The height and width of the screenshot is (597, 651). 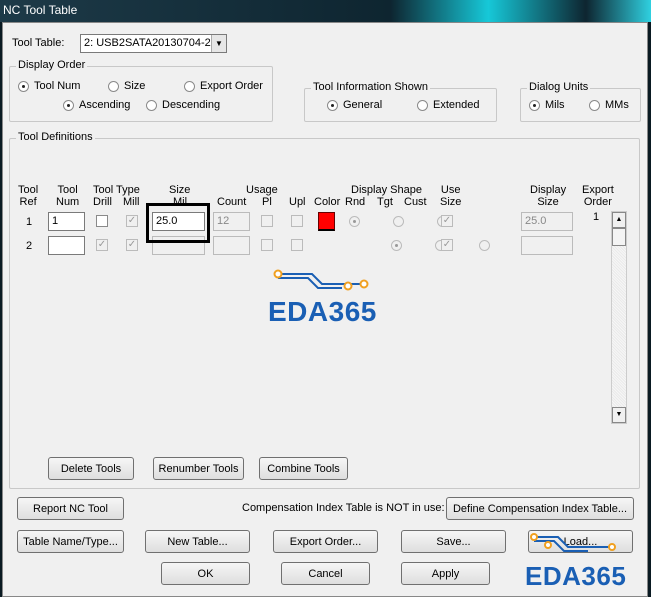 What do you see at coordinates (180, 190) in the screenshot?
I see `hdr-size: Size` at bounding box center [180, 190].